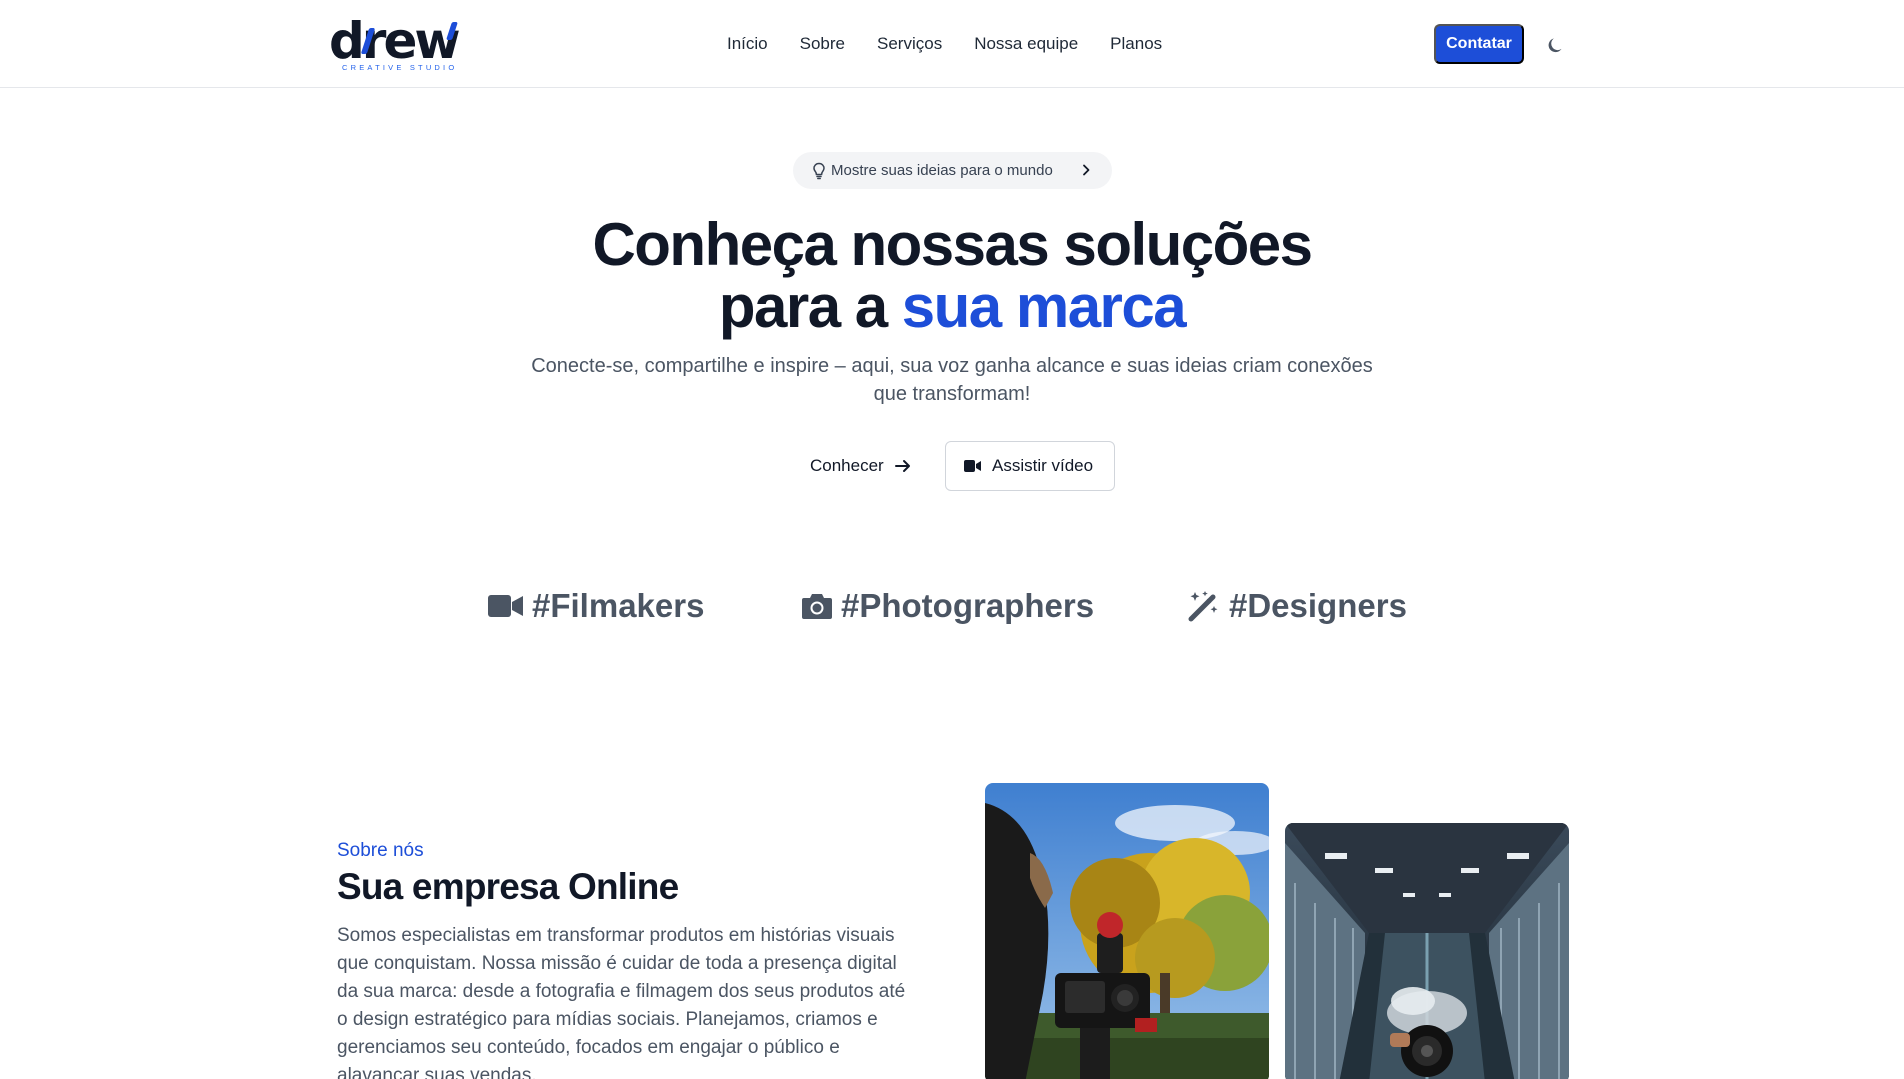  I want to click on announcement-text: Mostre suas ideias para o mundo, so click(942, 170).